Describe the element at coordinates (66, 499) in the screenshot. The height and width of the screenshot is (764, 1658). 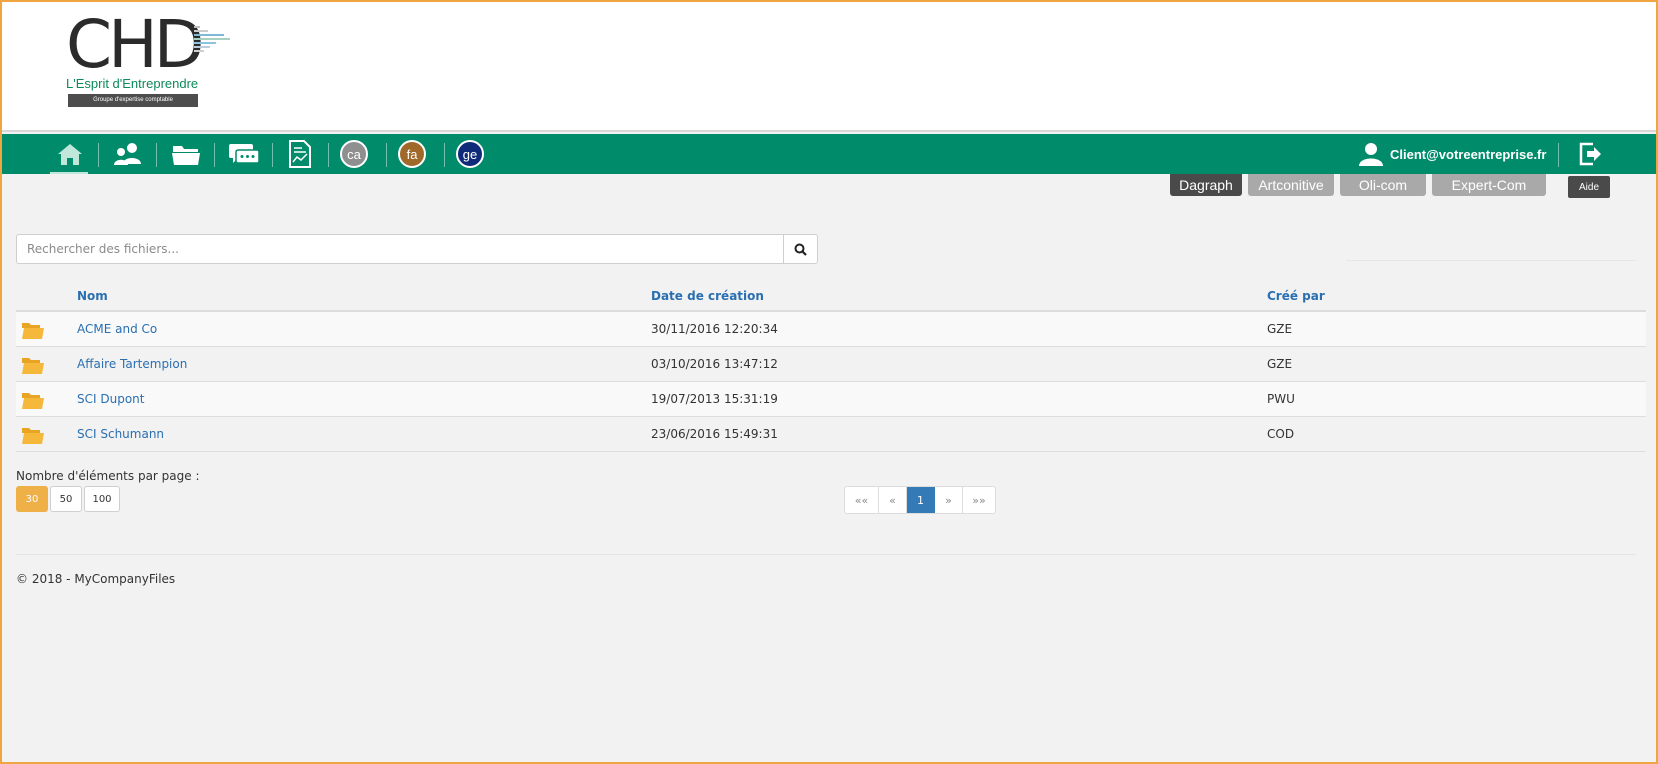
I see `pagesize-option-50: 50` at that location.